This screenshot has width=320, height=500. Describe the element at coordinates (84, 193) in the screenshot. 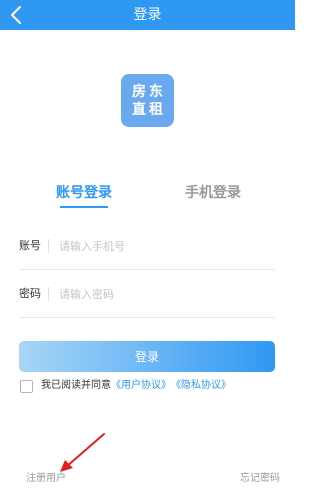

I see `tab-account-login: 账号登录` at that location.